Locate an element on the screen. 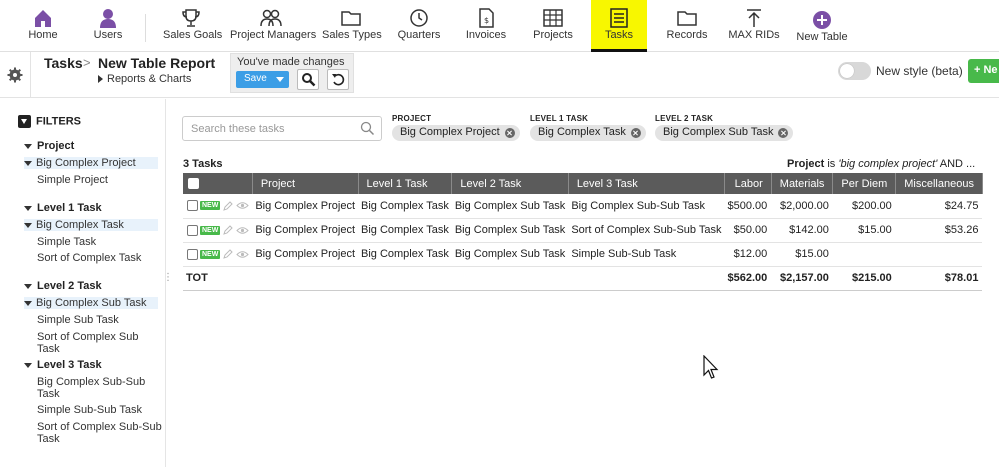 The width and height of the screenshot is (999, 467). cell-misc is located at coordinates (939, 254).